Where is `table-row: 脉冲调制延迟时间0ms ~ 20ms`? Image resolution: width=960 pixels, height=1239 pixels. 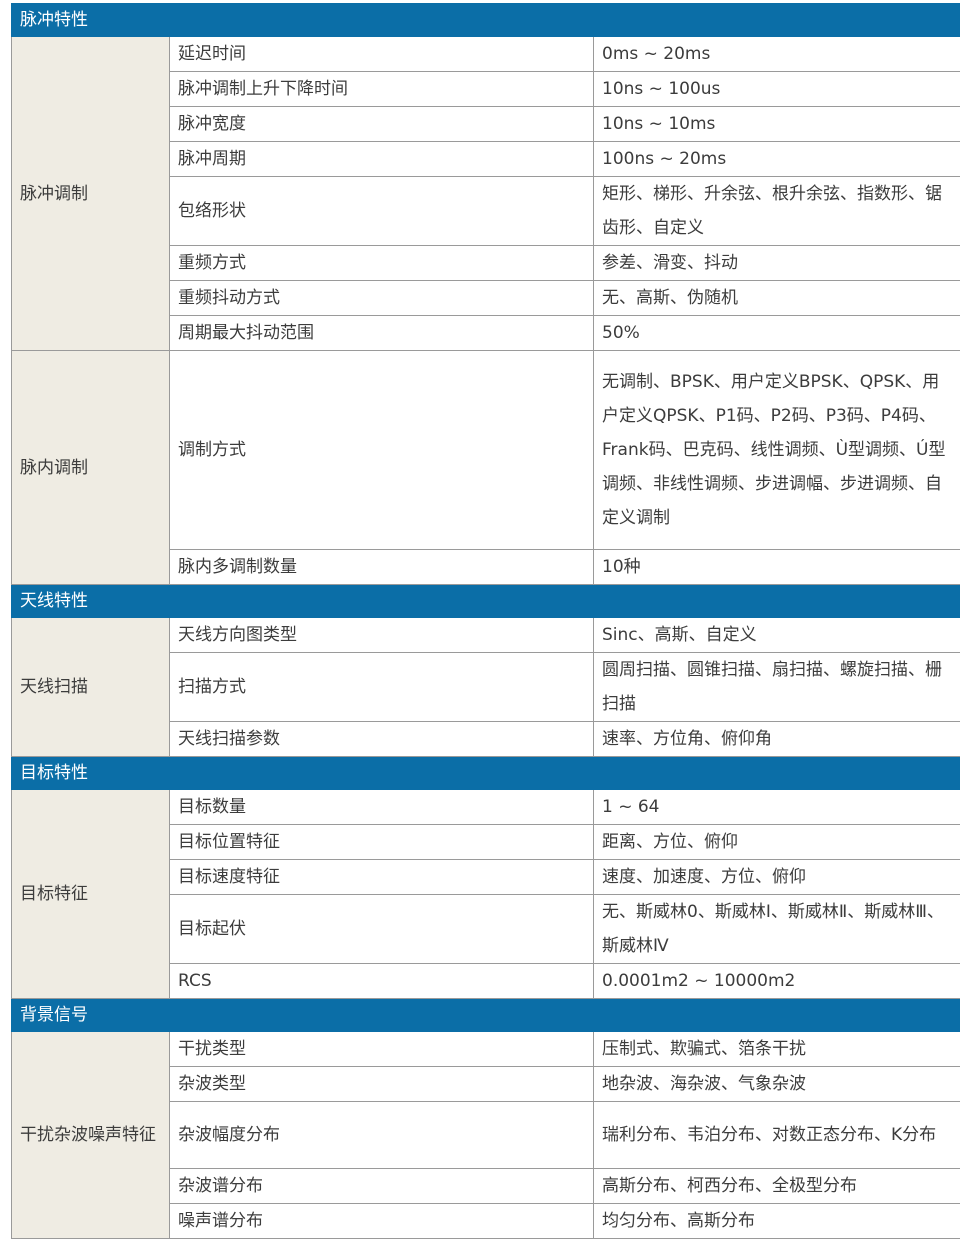
table-row: 脉冲调制延迟时间0ms ~ 20ms is located at coordinates (486, 54).